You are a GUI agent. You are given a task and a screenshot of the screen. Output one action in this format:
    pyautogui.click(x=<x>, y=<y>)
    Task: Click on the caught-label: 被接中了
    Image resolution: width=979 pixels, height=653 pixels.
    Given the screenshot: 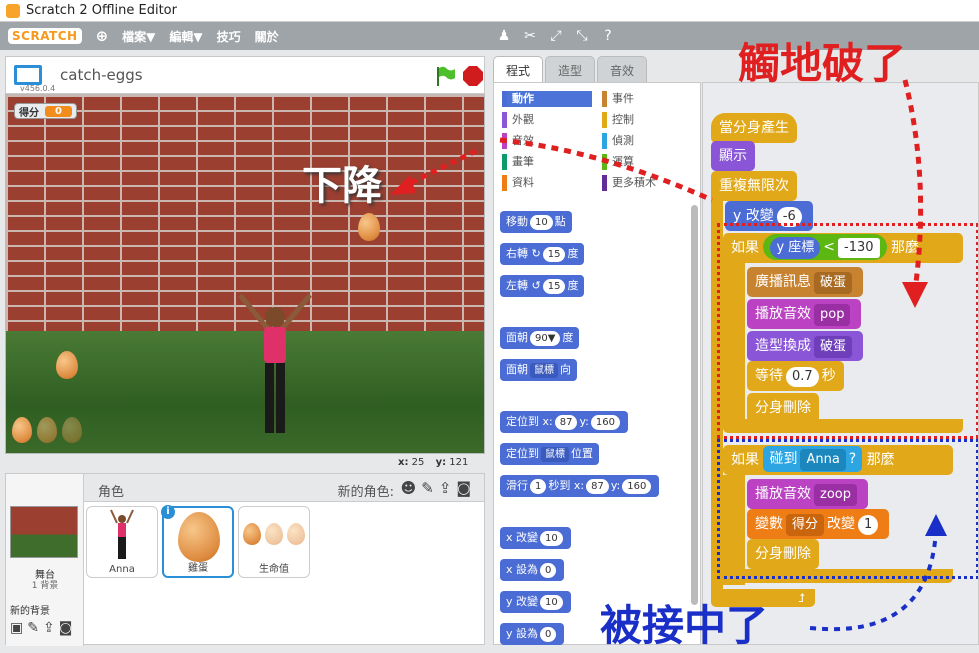 What is the action you would take?
    pyautogui.click(x=684, y=625)
    